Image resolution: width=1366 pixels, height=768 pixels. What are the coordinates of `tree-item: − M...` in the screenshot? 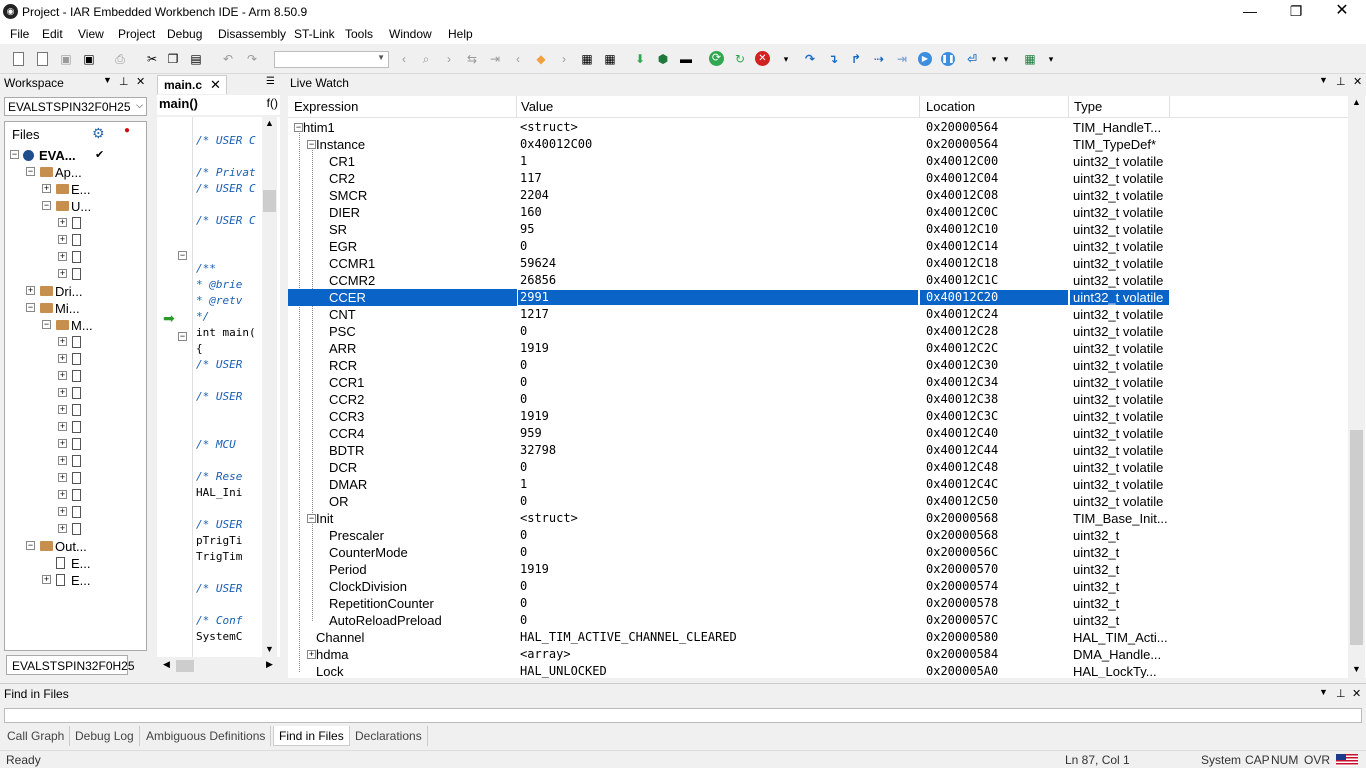 It's located at (75, 325).